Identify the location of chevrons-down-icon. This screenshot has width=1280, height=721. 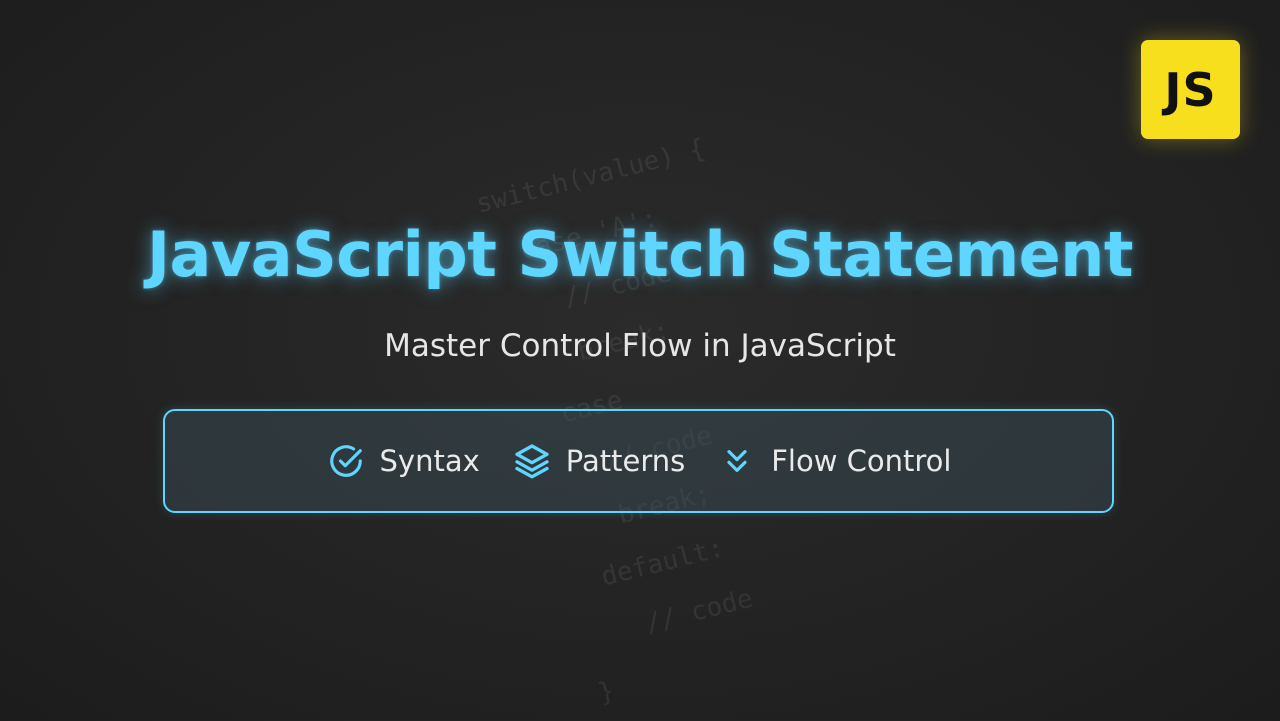
(737, 461).